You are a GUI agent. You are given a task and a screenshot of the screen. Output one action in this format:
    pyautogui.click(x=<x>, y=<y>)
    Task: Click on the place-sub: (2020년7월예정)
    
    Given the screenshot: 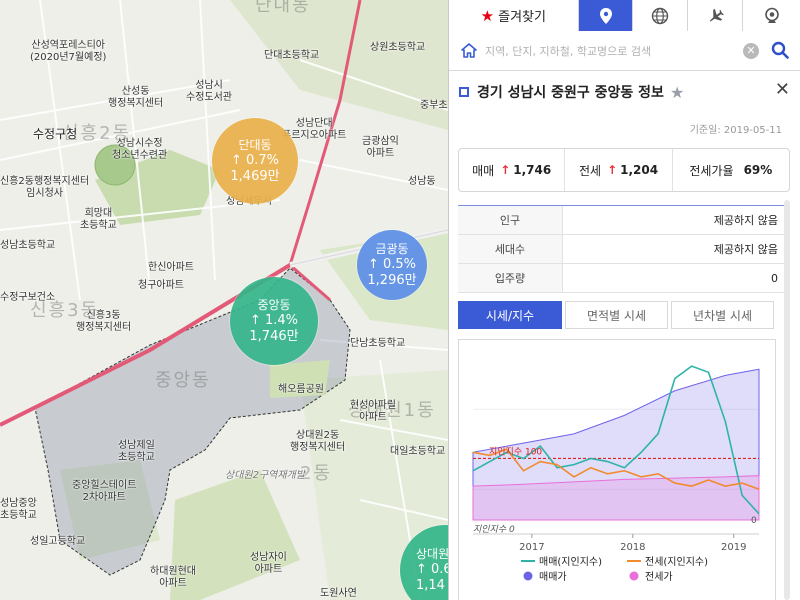 What is the action you would take?
    pyautogui.click(x=68, y=57)
    